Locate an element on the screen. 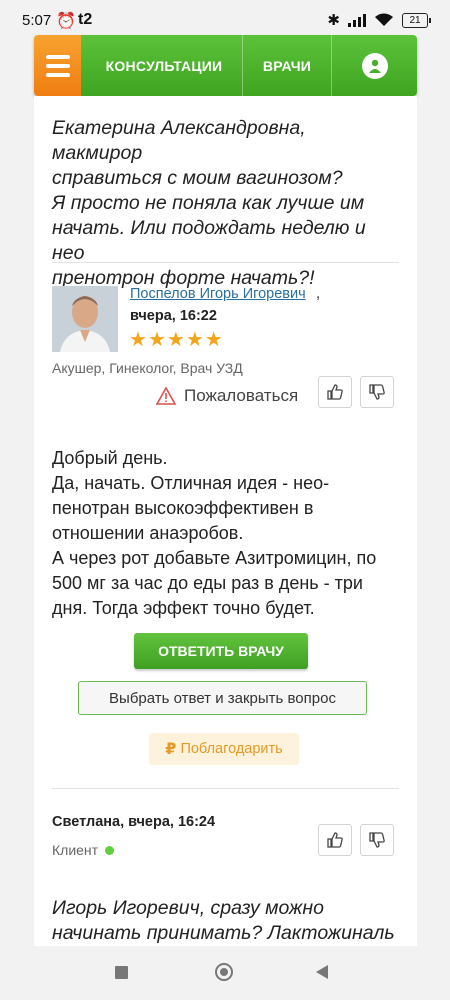 This screenshot has width=450, height=1000. back-icon is located at coordinates (322, 972).